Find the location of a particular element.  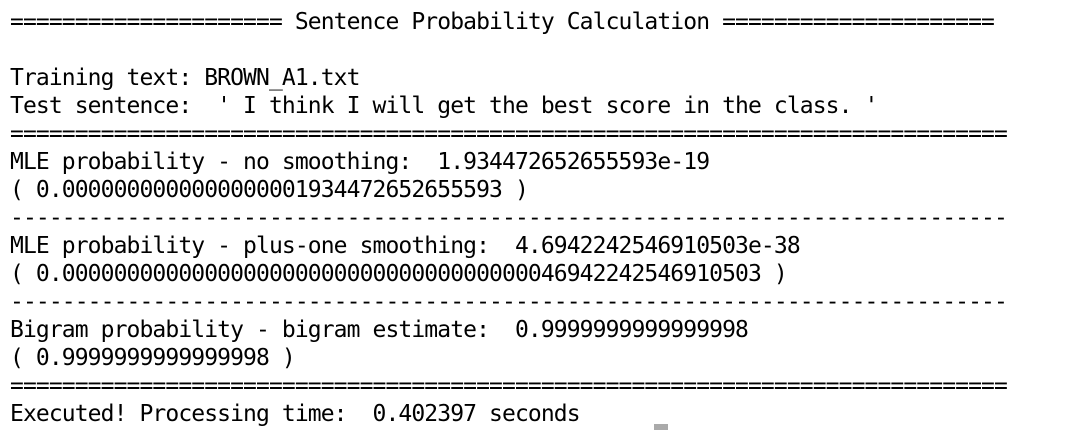

mle-no-smoothing-decimal: ( 0.0000000000000000001934472652655593 ) is located at coordinates (269, 190).